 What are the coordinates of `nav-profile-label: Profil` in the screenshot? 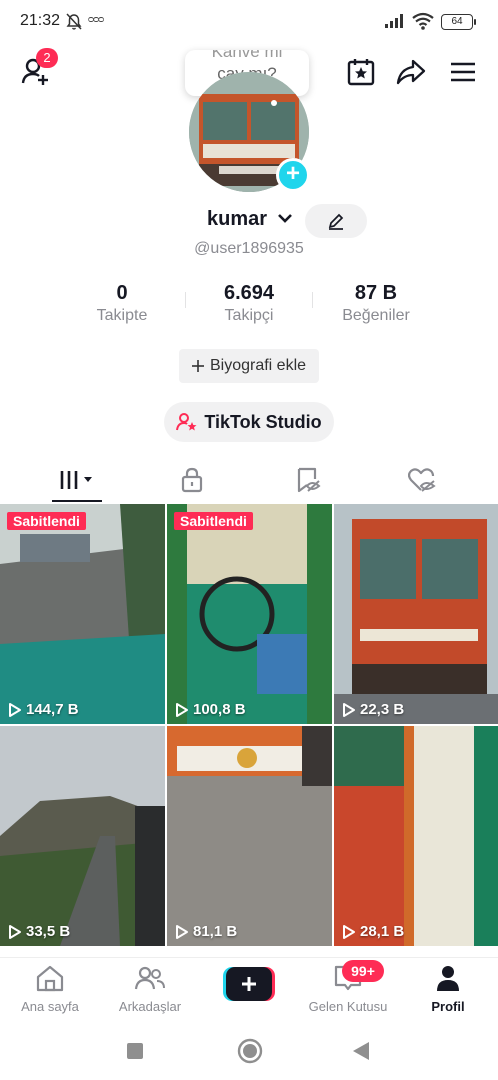 It's located at (448, 1006).